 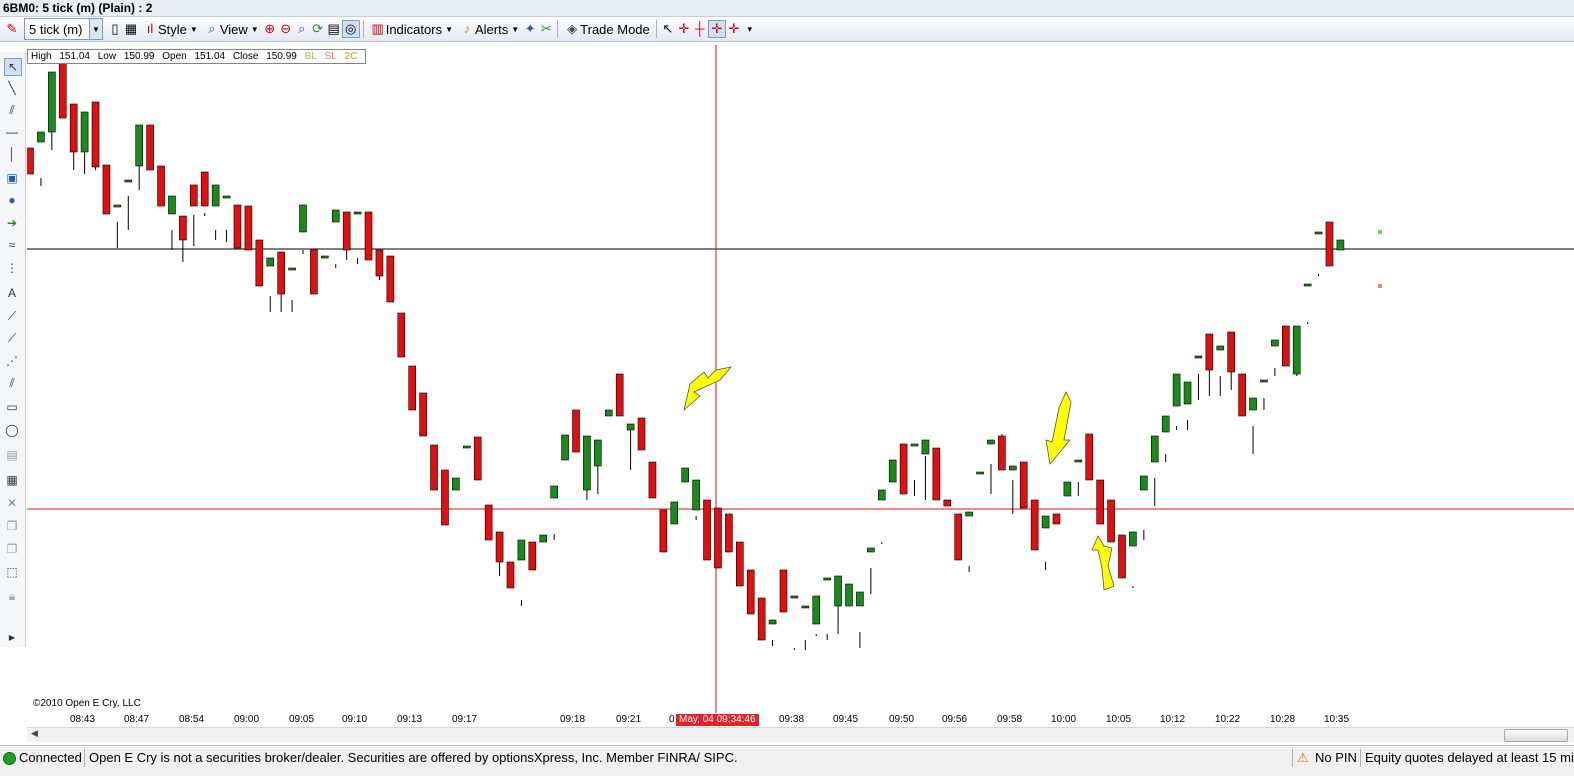 What do you see at coordinates (12, 549) in the screenshot?
I see `stack2-tool-icon: ❐` at bounding box center [12, 549].